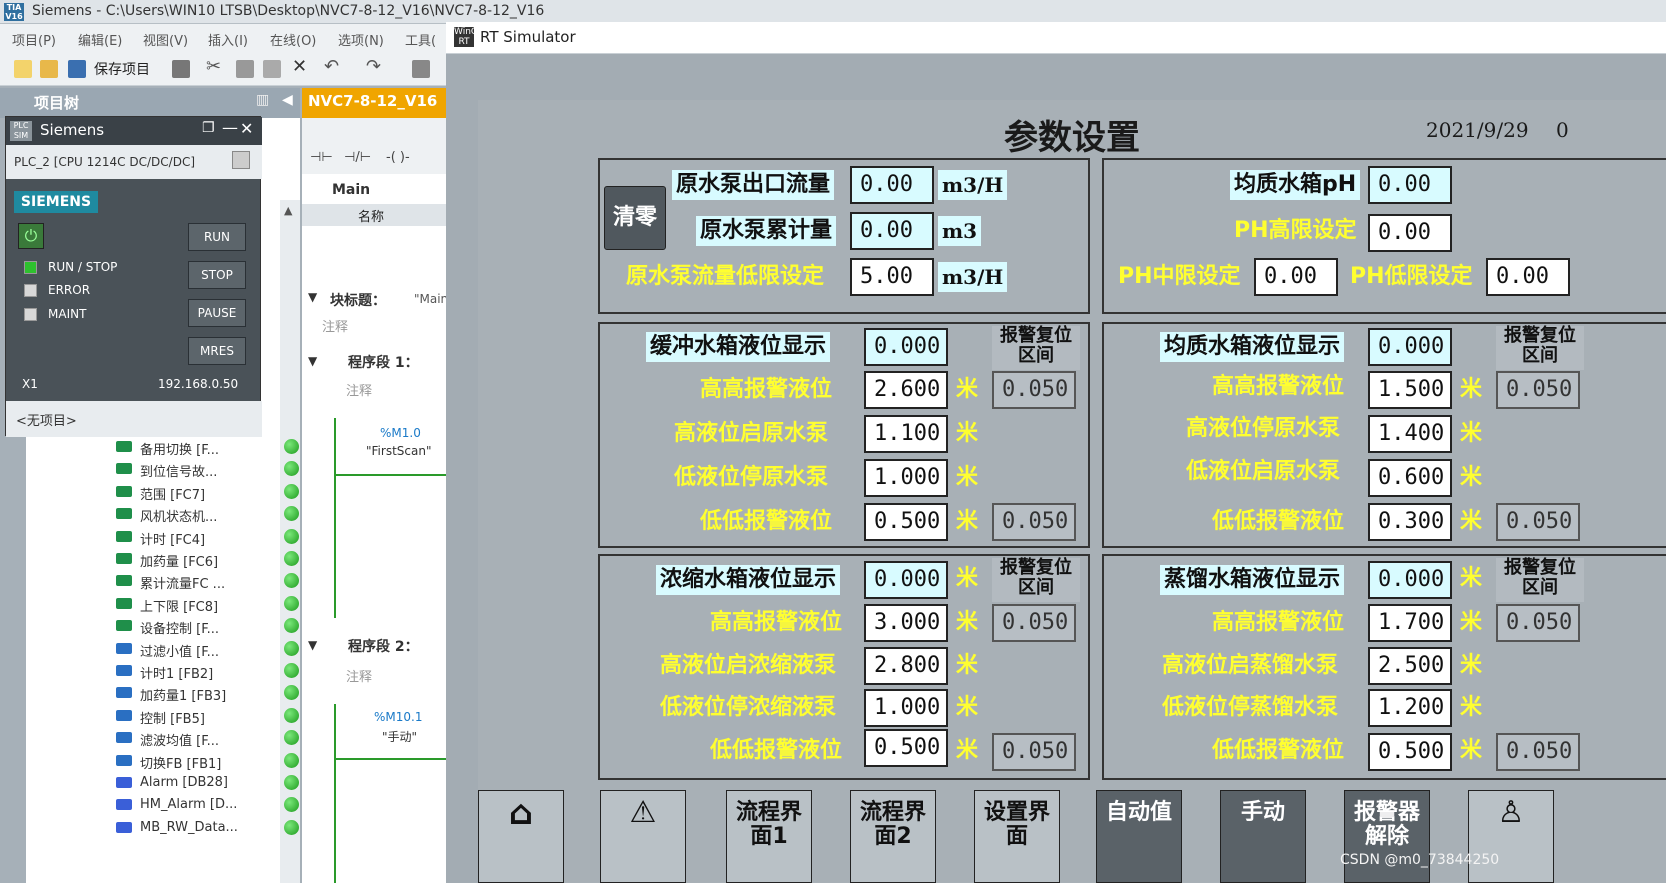 The width and height of the screenshot is (1666, 883). I want to click on dist-ll-reset: 0.050, so click(1538, 752).